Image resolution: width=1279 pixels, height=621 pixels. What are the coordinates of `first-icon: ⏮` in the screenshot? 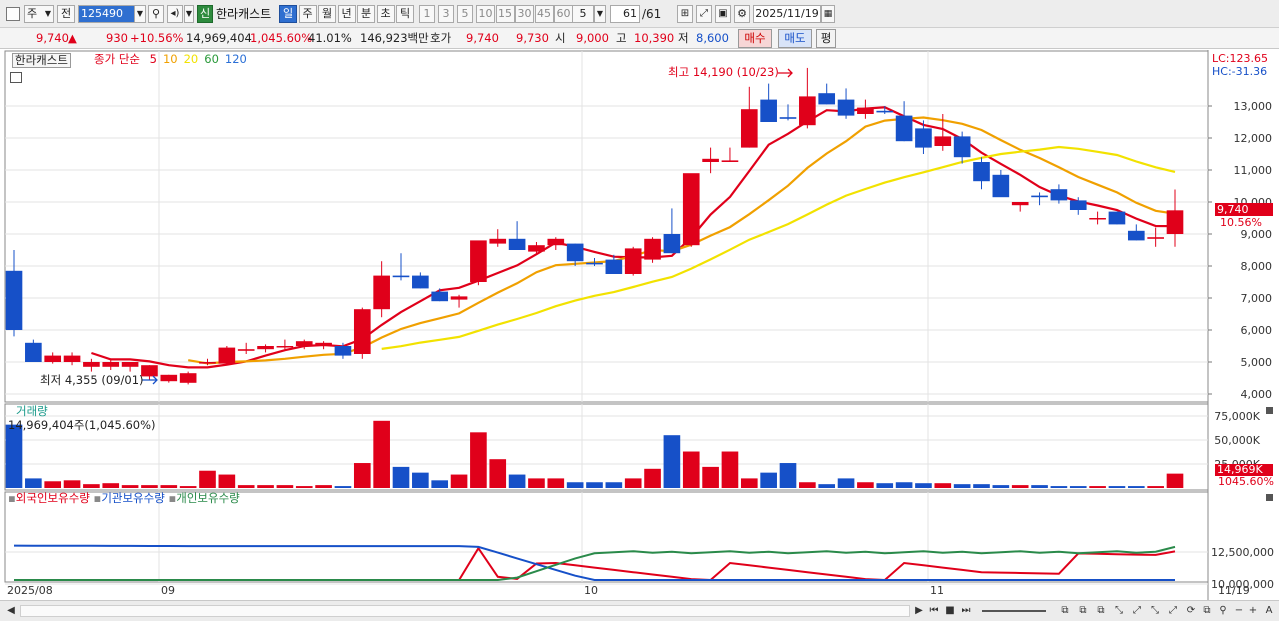 It's located at (934, 611).